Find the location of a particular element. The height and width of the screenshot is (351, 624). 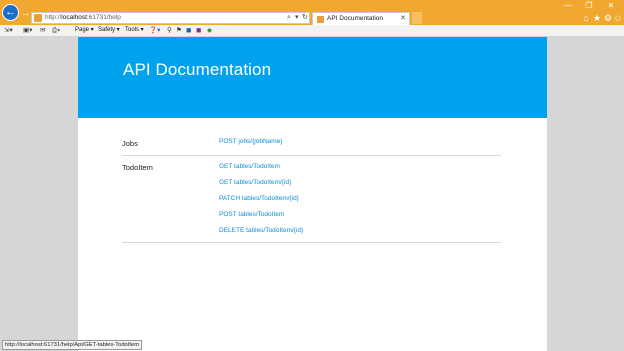

address-dropdown-icon: ▾ is located at coordinates (297, 18).